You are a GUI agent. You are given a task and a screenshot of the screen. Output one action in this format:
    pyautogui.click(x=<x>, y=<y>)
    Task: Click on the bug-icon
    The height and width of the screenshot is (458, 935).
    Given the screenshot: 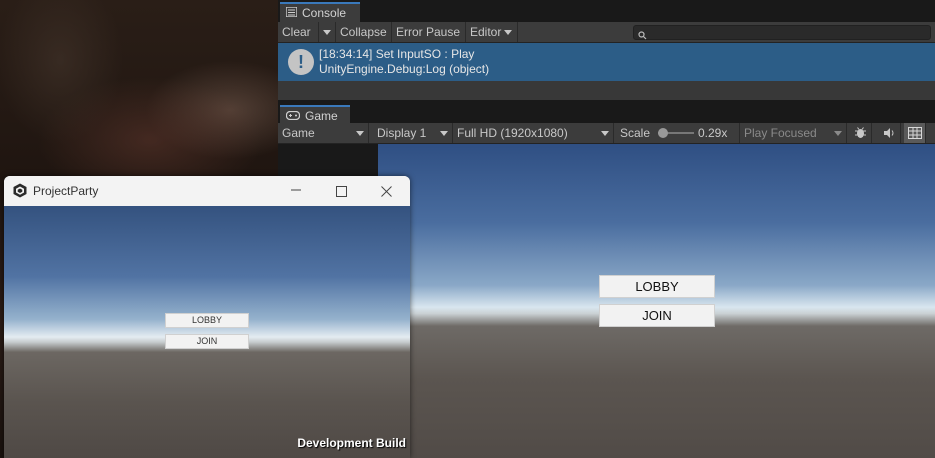 What is the action you would take?
    pyautogui.click(x=860, y=134)
    